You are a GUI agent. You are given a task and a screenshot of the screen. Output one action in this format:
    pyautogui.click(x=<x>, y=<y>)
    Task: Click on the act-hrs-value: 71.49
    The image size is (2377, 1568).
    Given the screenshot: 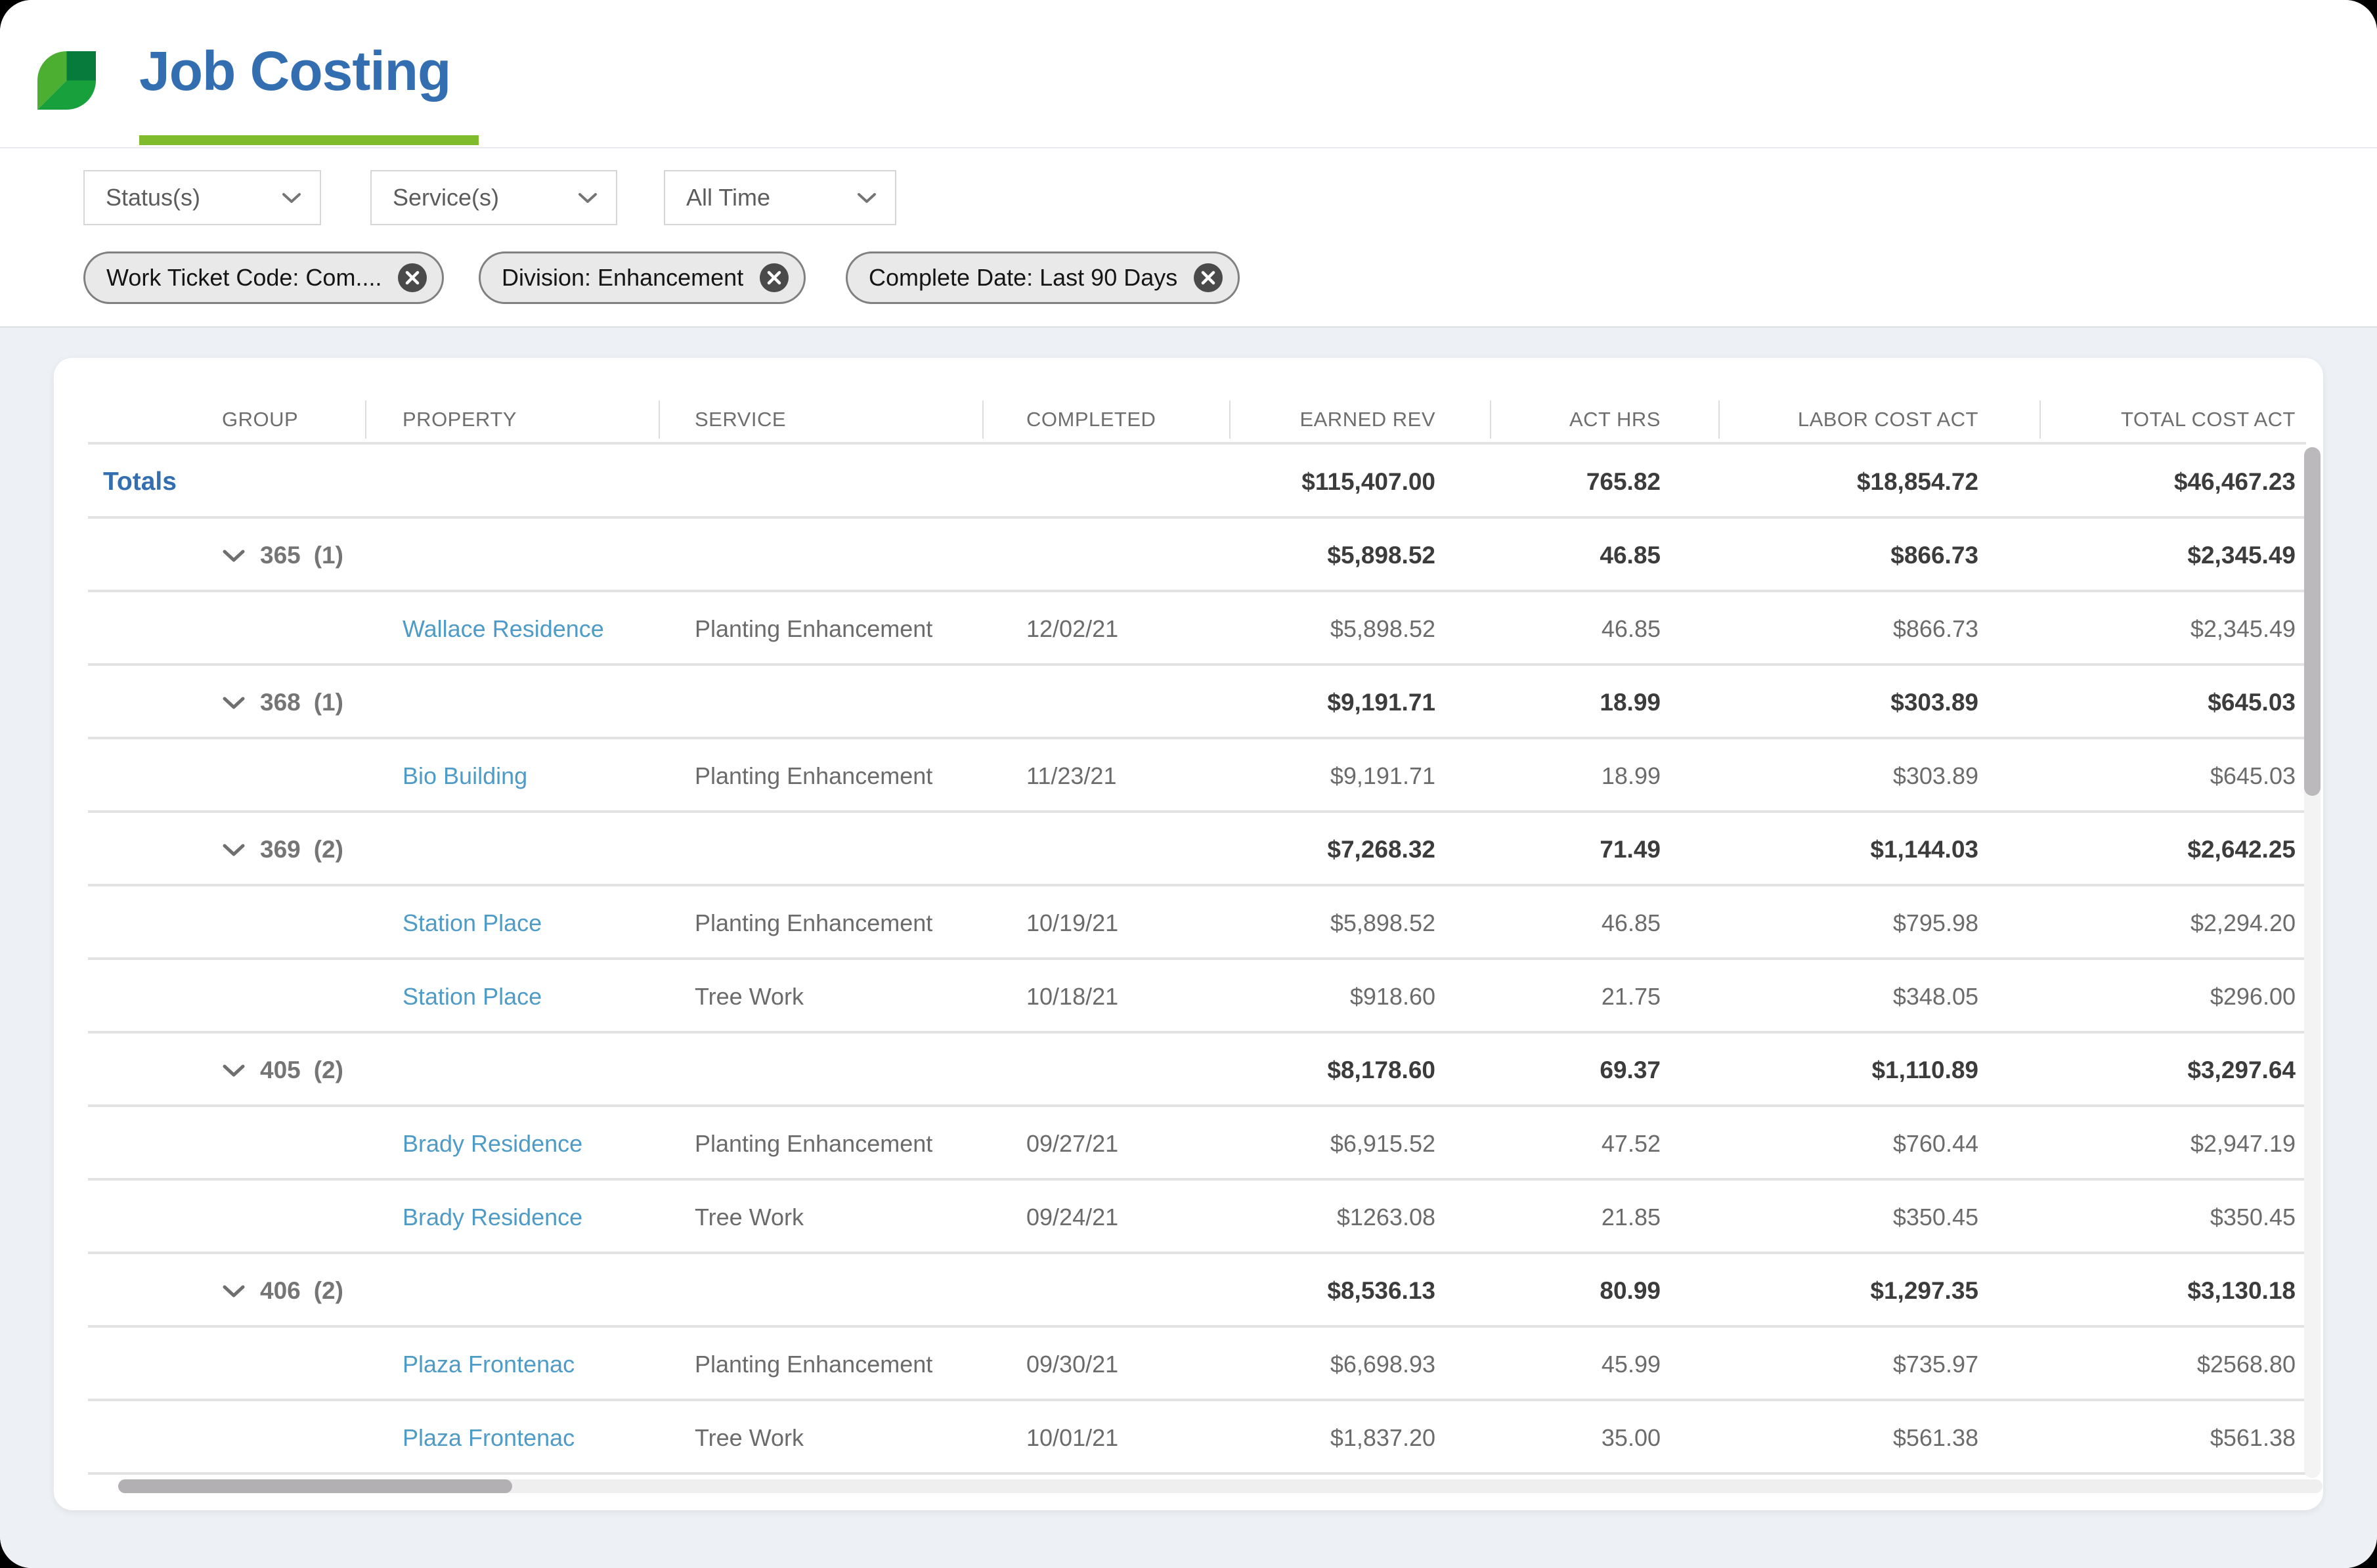 What is the action you would take?
    pyautogui.click(x=1630, y=850)
    